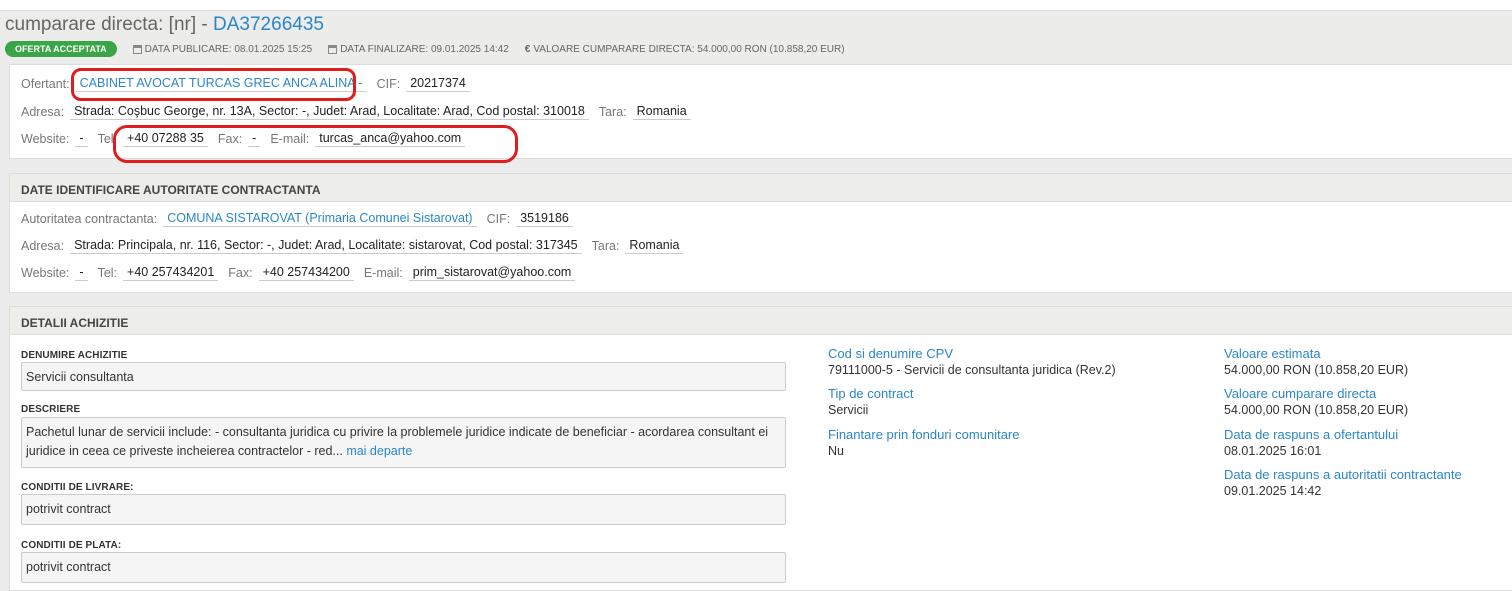  What do you see at coordinates (403, 567) in the screenshot?
I see `payment-field: potrivit contract` at bounding box center [403, 567].